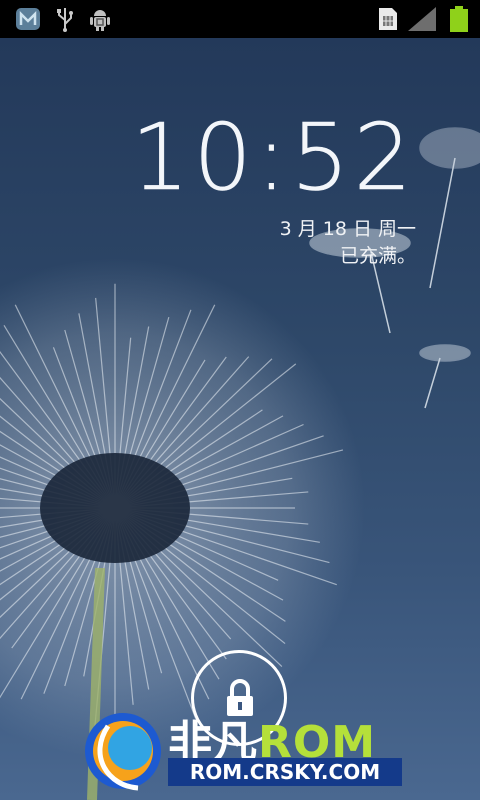 The height and width of the screenshot is (800, 480). I want to click on lockscreen-clock: 10:52, so click(273, 157).